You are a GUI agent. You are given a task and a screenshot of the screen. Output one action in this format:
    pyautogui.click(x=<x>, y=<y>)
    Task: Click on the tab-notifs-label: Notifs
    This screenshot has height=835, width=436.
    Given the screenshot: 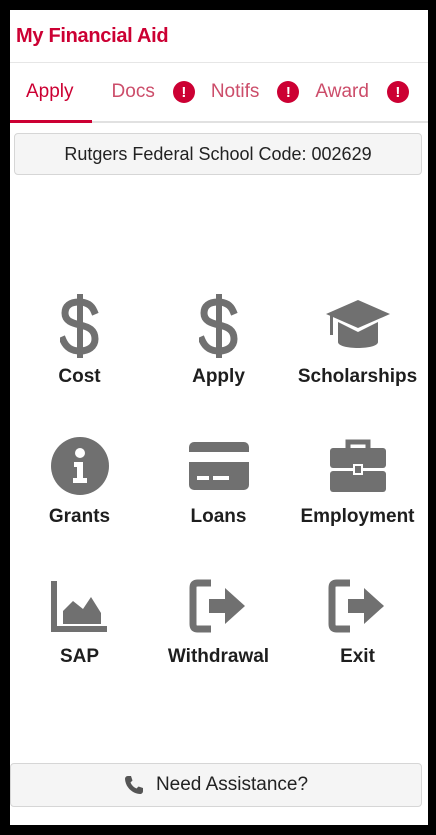 What is the action you would take?
    pyautogui.click(x=235, y=91)
    